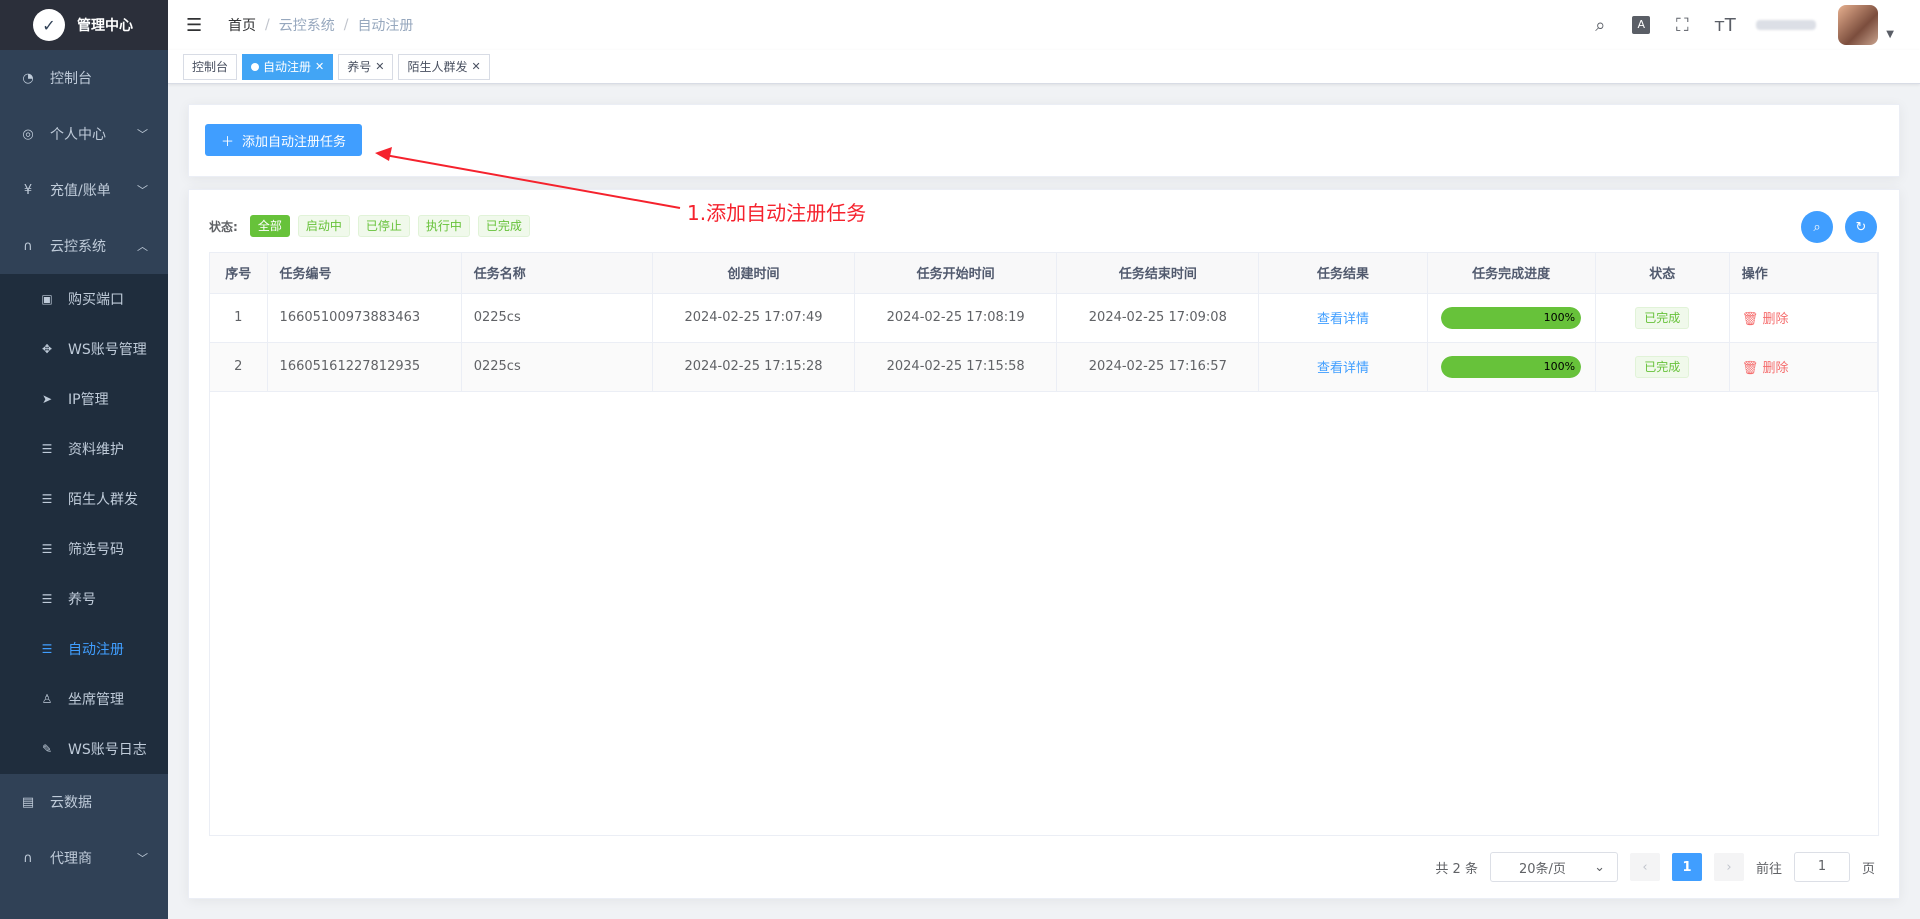 The width and height of the screenshot is (1920, 919). What do you see at coordinates (49, 25) in the screenshot?
I see `bird-logo-icon: ✓` at bounding box center [49, 25].